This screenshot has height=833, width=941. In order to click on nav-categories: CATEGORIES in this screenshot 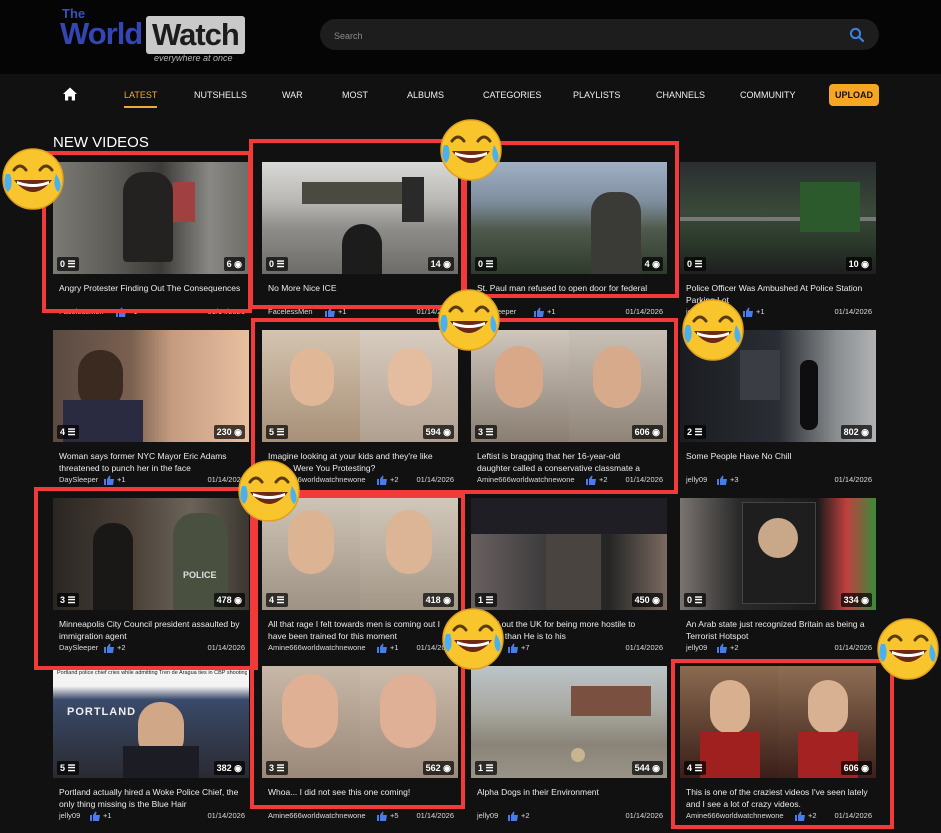, I will do `click(512, 95)`.